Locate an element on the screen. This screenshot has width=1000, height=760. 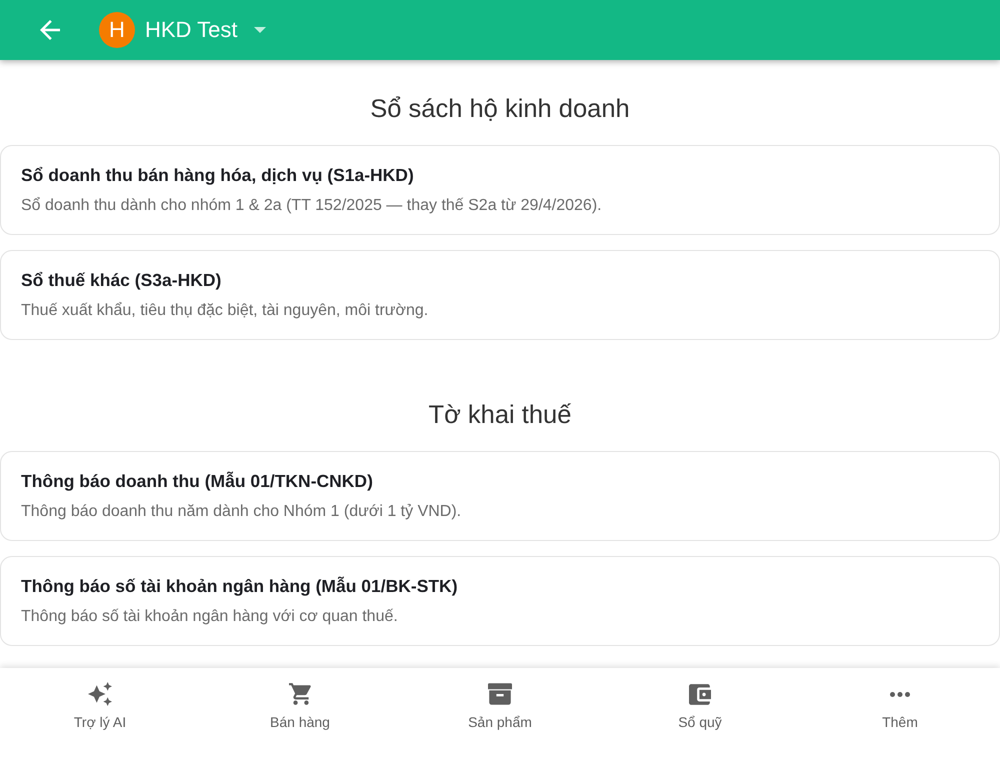
form-card: Sổ thuế khác (S3a-HKD) Thuế xuất khẩu, tiêu thụ đặc biệt, tài nguyên, môi trường. is located at coordinates (500, 295).